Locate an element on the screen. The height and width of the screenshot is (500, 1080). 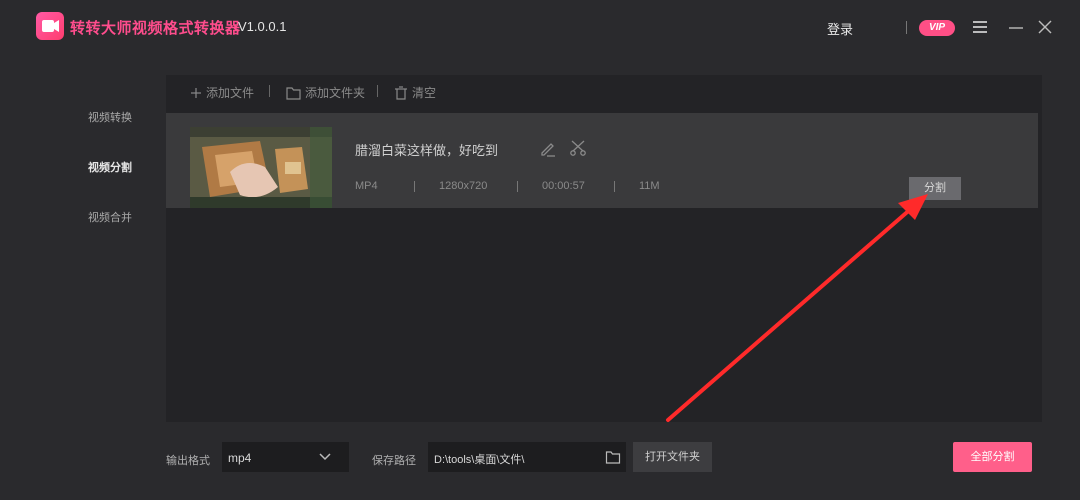
save-path-value: D:\tools\桌面\文件\ is located at coordinates (479, 460).